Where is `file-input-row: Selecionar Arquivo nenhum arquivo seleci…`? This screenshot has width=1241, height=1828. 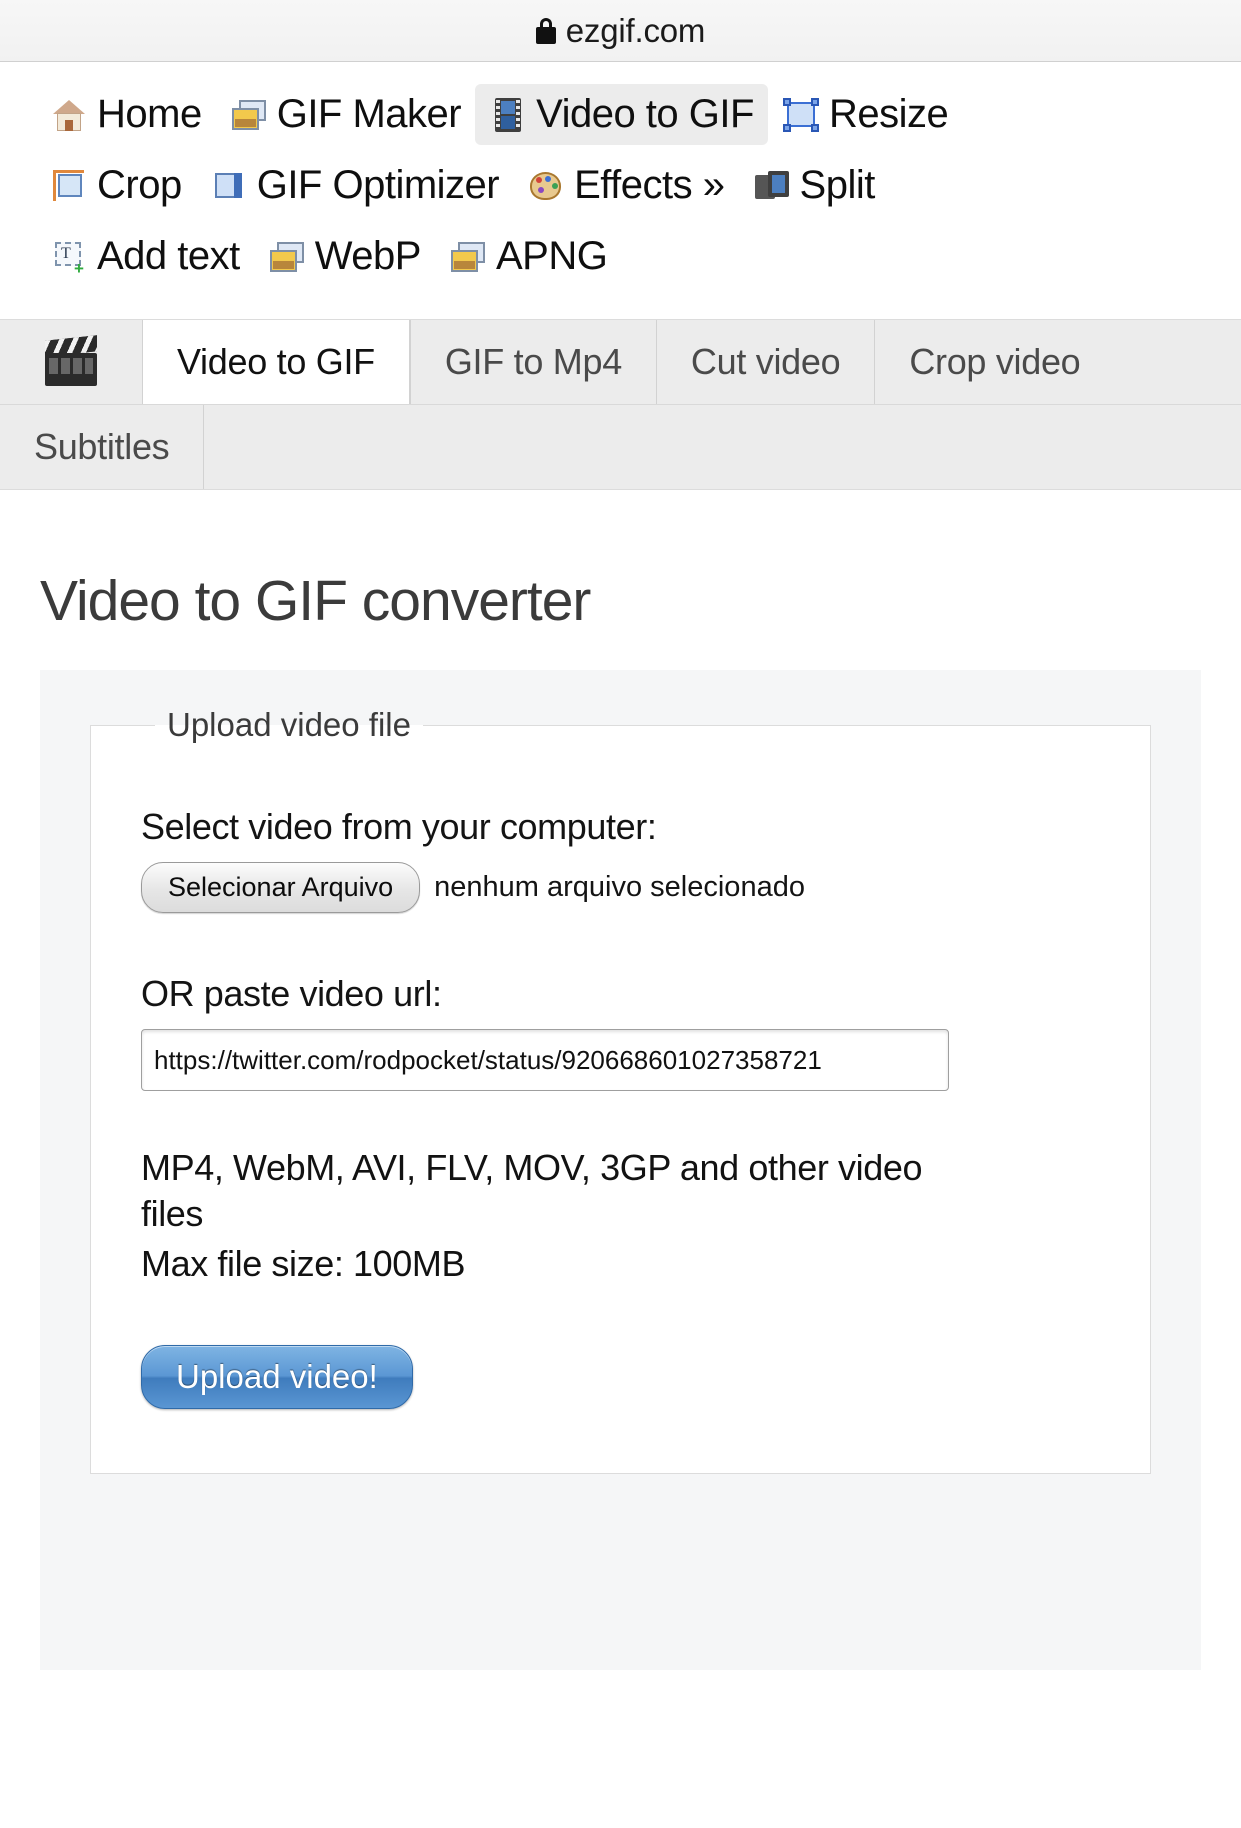
file-input-row: Selecionar Arquivo nenhum arquivo seleci… is located at coordinates (620, 887).